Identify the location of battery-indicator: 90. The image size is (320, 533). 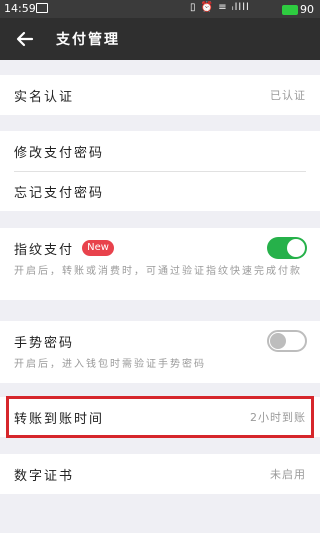
(298, 9).